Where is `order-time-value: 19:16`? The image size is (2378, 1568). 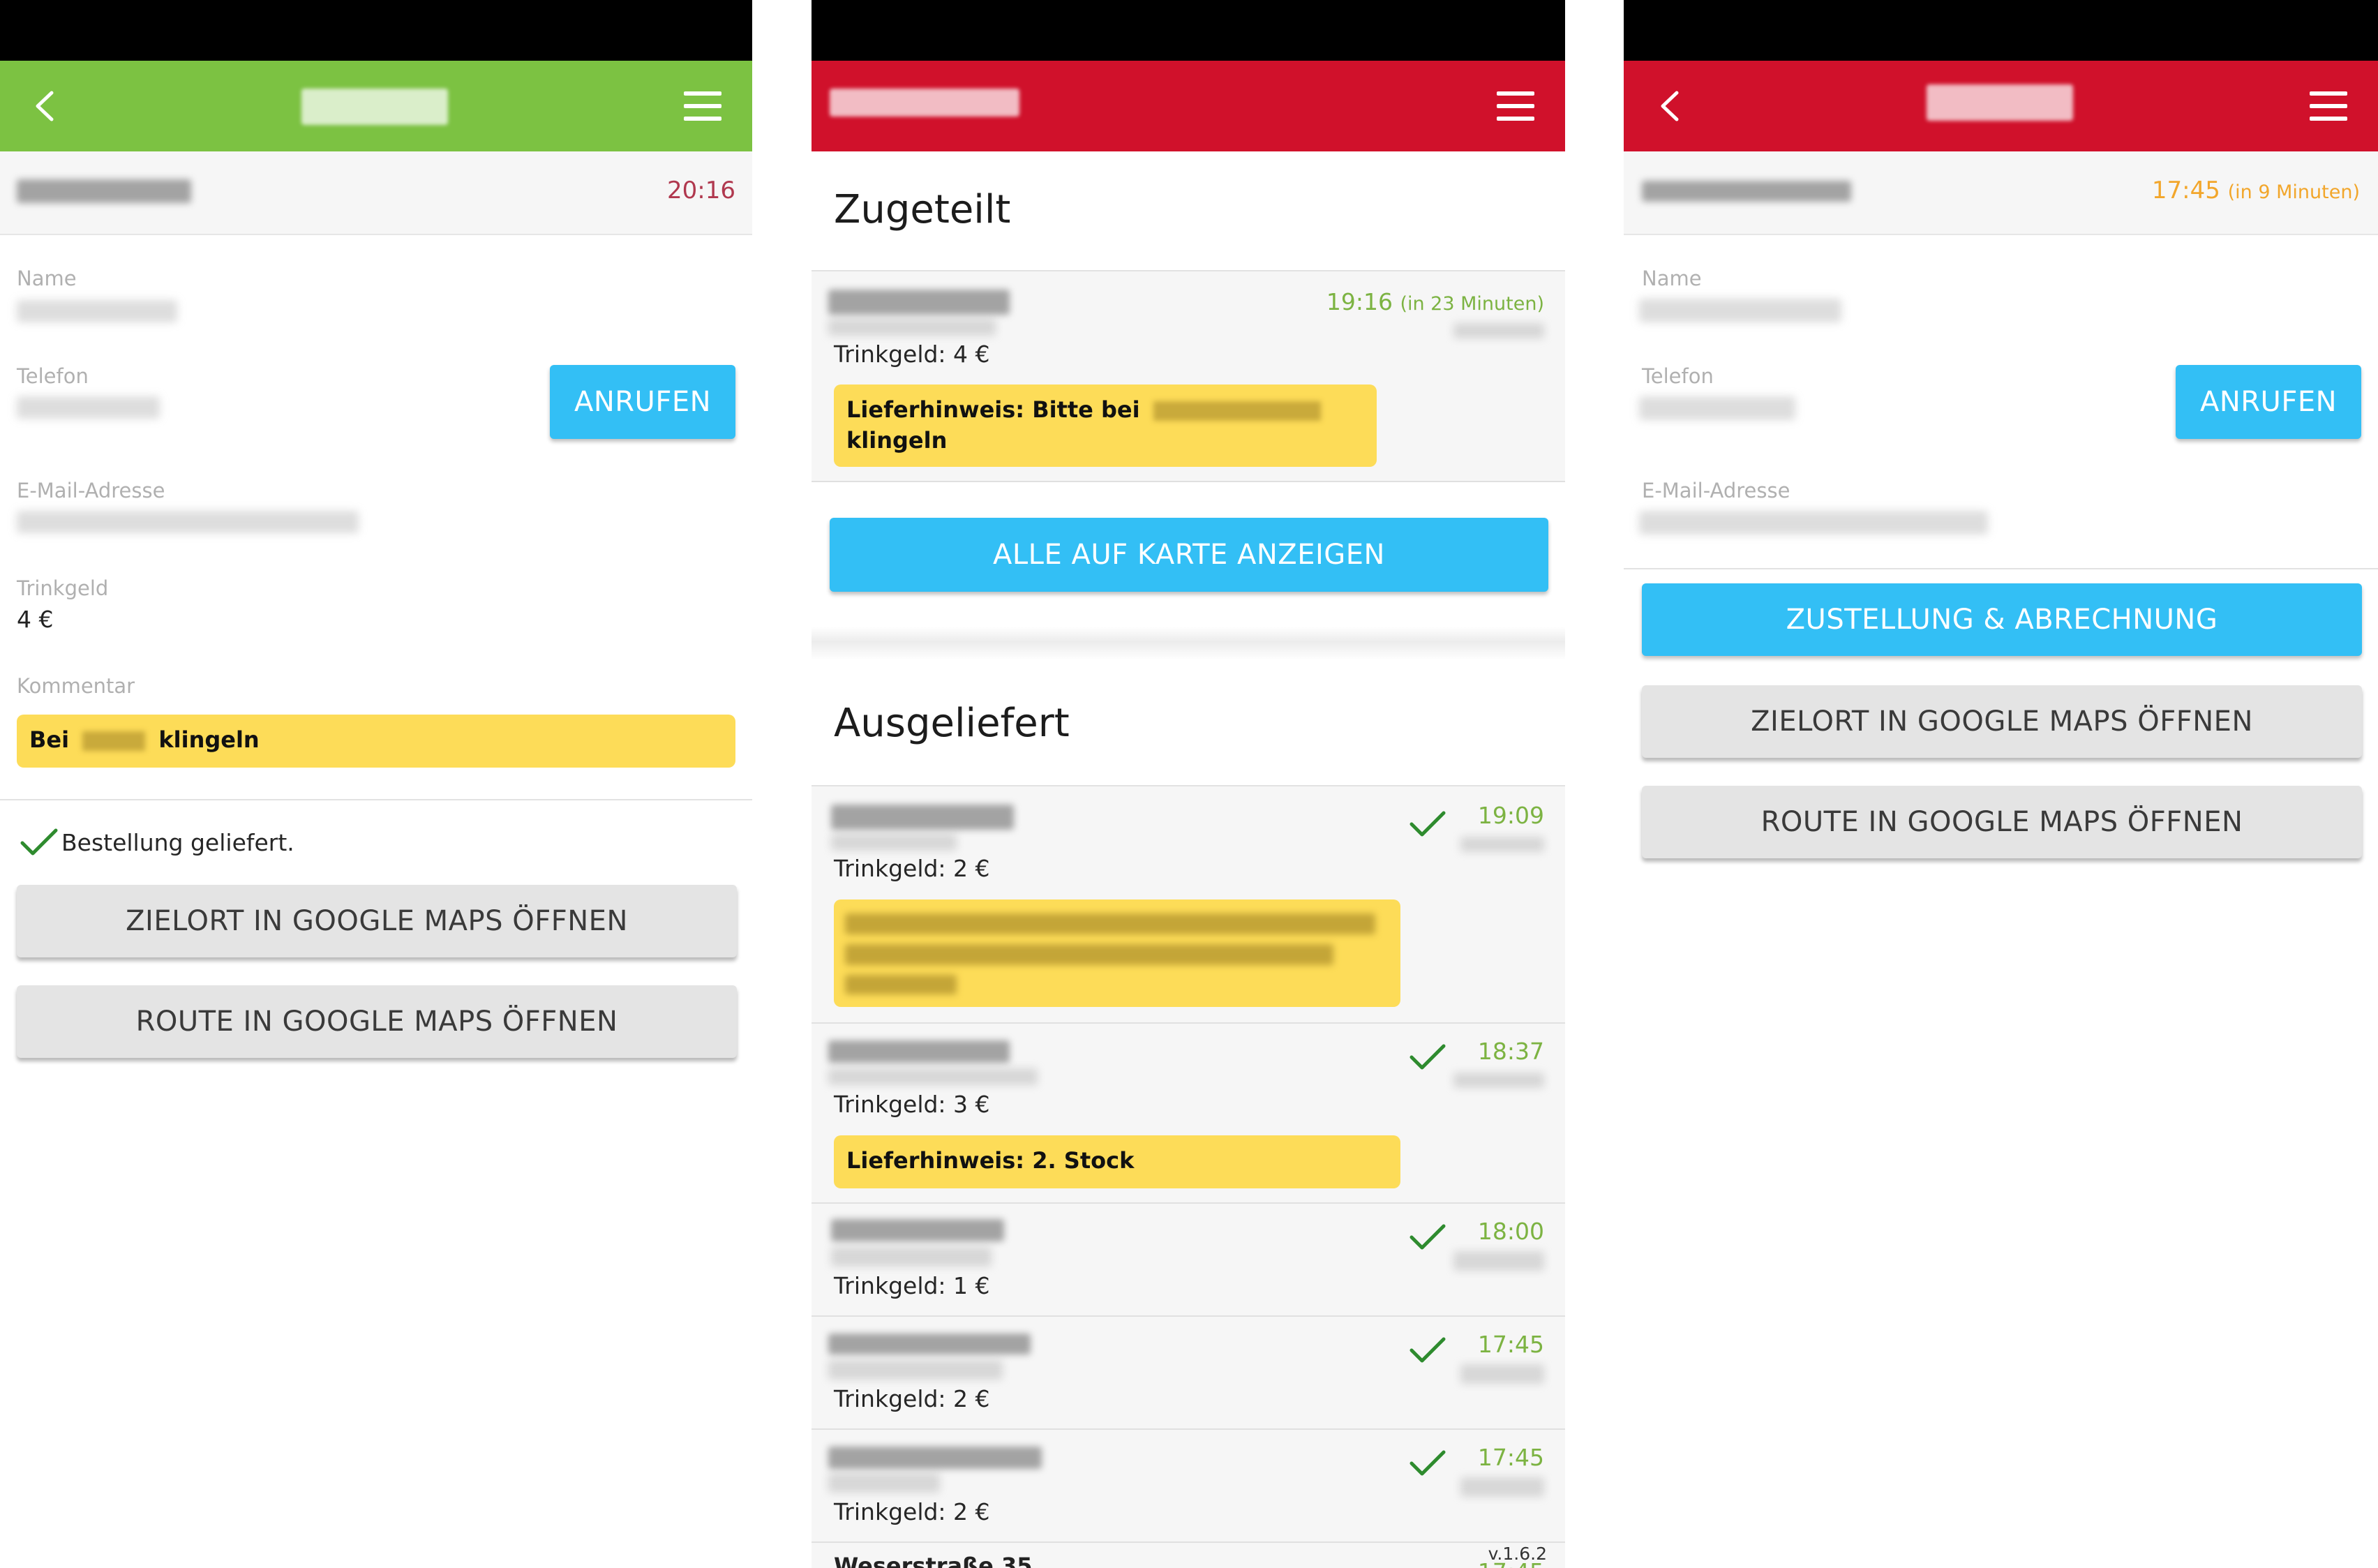
order-time-value: 19:16 is located at coordinates (1359, 301).